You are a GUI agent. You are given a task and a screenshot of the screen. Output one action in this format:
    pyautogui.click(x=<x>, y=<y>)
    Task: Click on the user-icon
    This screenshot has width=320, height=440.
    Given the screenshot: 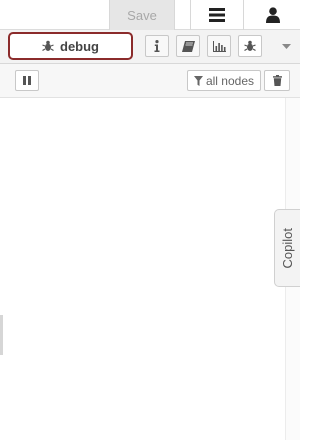 What is the action you would take?
    pyautogui.click(x=272, y=15)
    